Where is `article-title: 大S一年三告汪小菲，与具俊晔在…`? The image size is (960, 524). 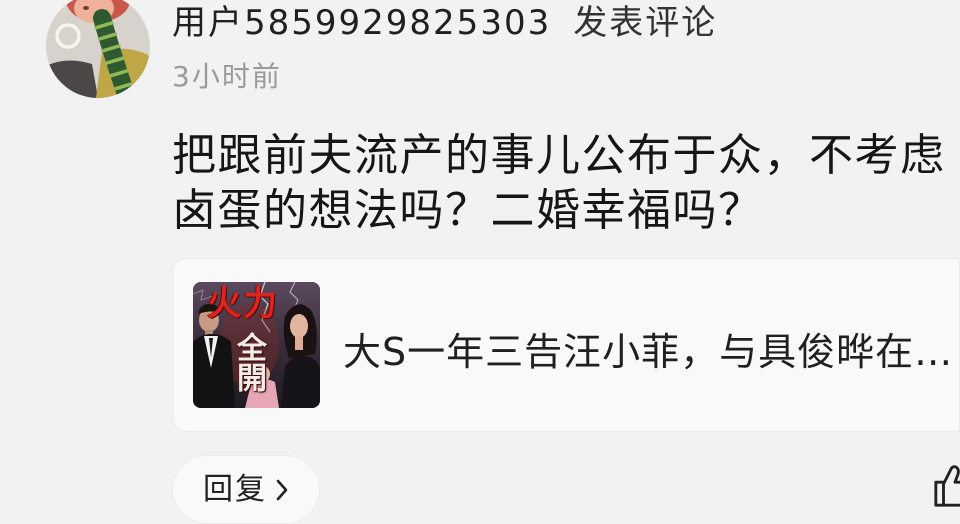 article-title: 大S一年三告汪小菲，与具俊晔在… is located at coordinates (648, 352).